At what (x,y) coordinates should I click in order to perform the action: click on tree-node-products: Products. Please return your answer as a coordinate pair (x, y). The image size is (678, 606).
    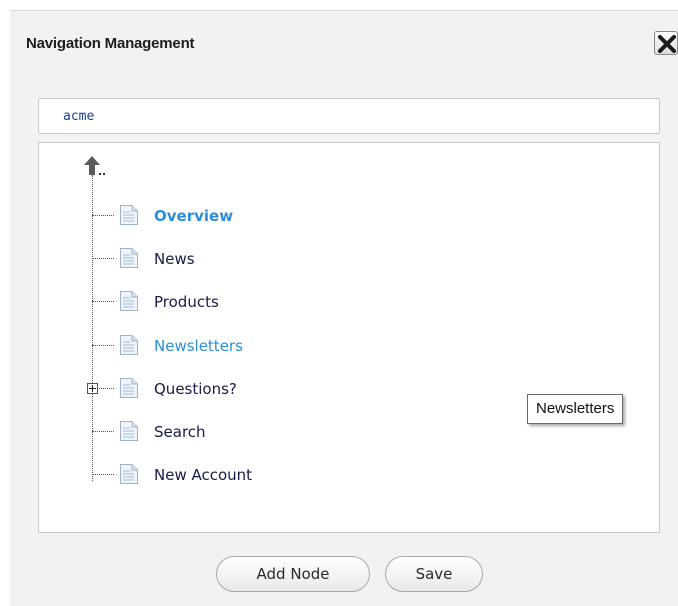
    Looking at the image, I should click on (302, 302).